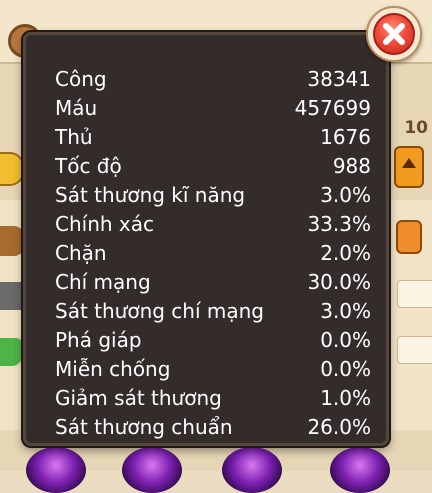  What do you see at coordinates (76, 108) in the screenshot?
I see `stat-label: Máu` at bounding box center [76, 108].